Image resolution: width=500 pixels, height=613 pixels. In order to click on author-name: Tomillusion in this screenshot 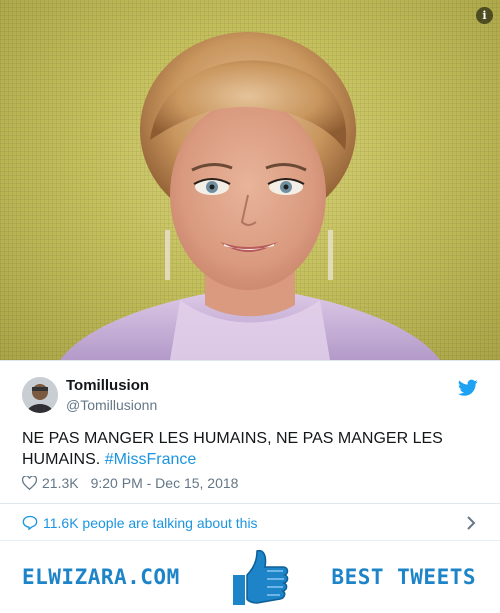, I will do `click(107, 385)`.